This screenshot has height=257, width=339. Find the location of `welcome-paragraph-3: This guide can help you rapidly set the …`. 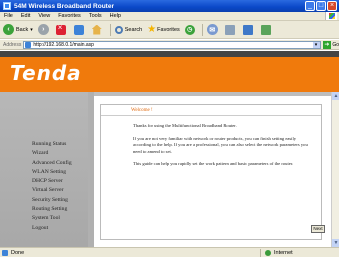

welcome-paragraph-3: This guide can help you rapidly set the … is located at coordinates (213, 163).